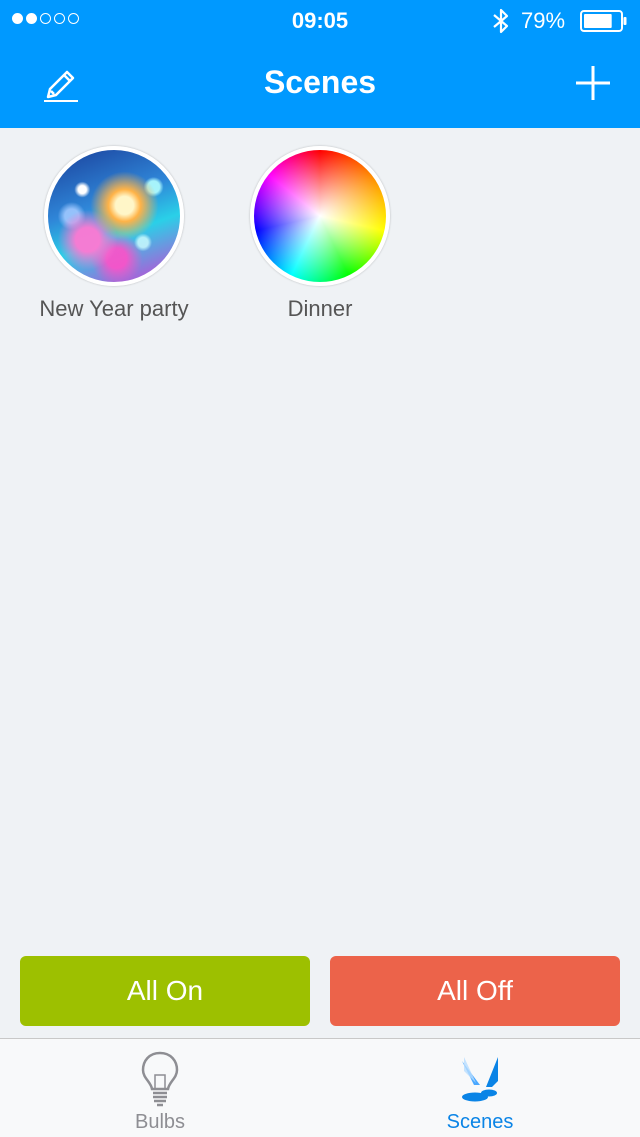  Describe the element at coordinates (480, 1122) in the screenshot. I see `tab-scenes-label: Scenes` at that location.